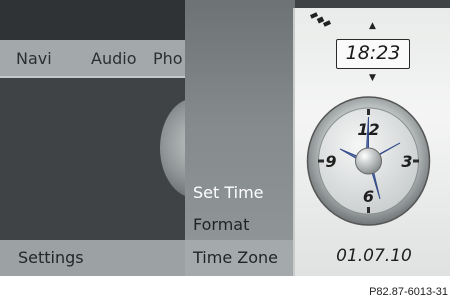 This screenshot has width=450, height=304. I want to click on submenu-item-set-time: Set Time, so click(228, 192).